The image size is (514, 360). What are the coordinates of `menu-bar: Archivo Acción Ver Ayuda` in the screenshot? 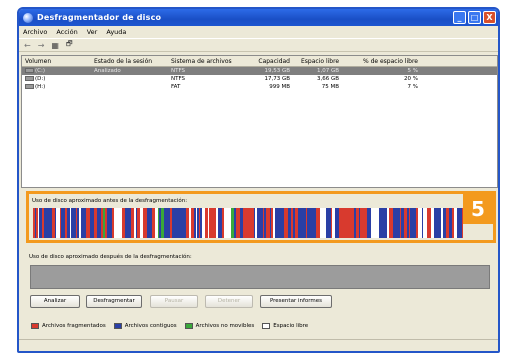 It's located at (258, 32).